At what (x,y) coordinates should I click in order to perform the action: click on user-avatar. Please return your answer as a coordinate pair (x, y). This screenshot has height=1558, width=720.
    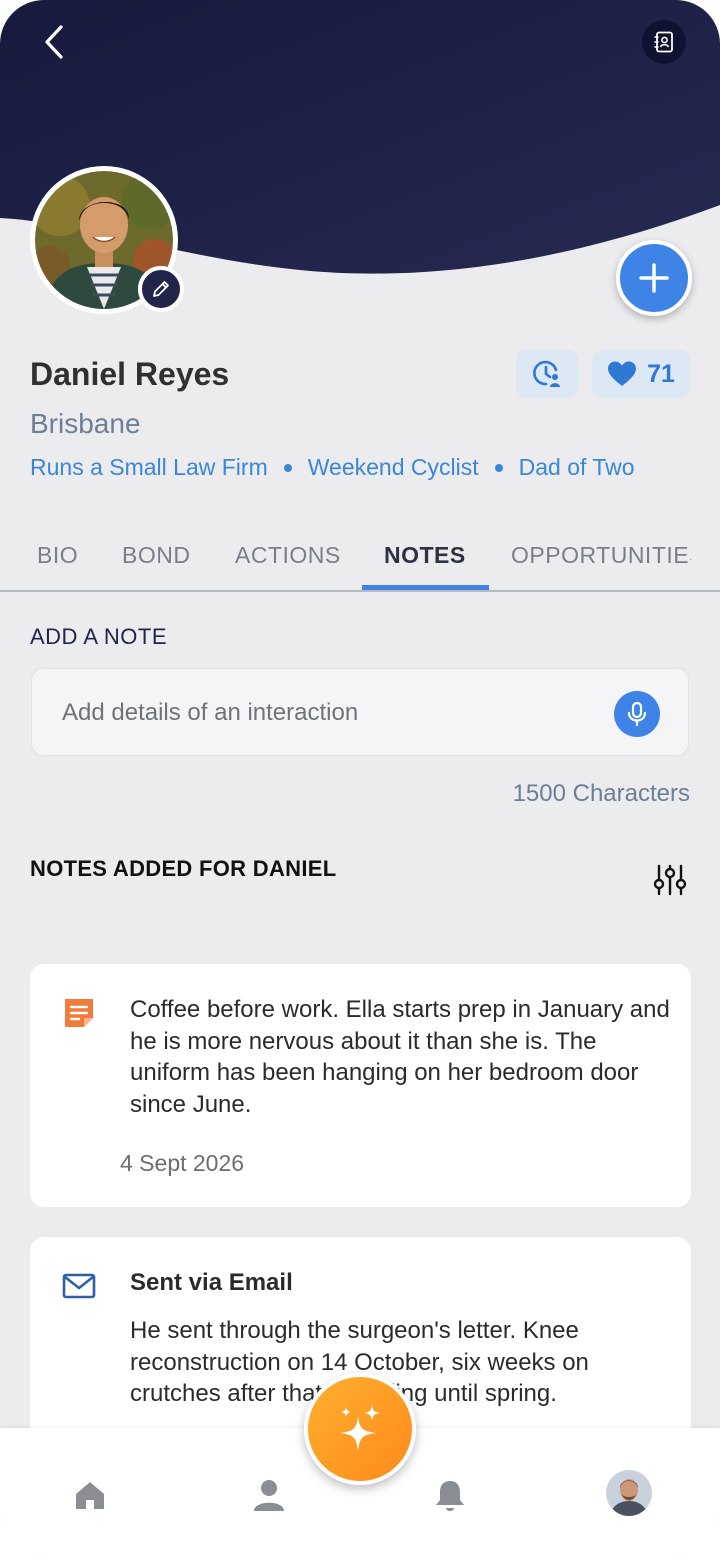
    Looking at the image, I should click on (629, 1493).